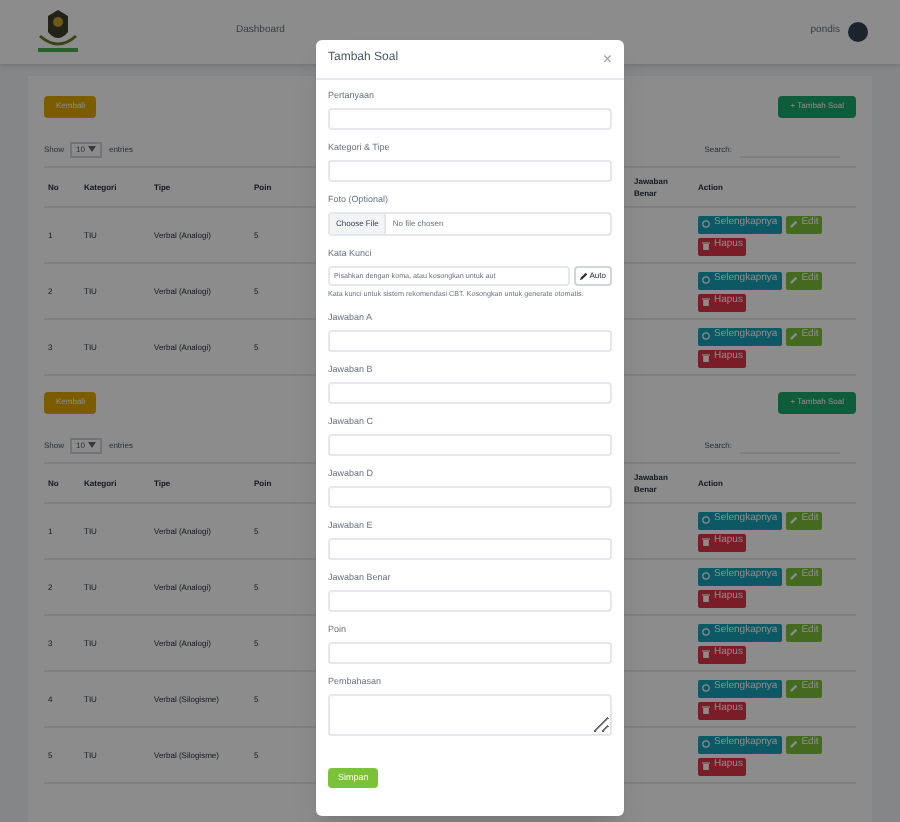  Describe the element at coordinates (58, 32) in the screenshot. I see `logo-icon` at that location.